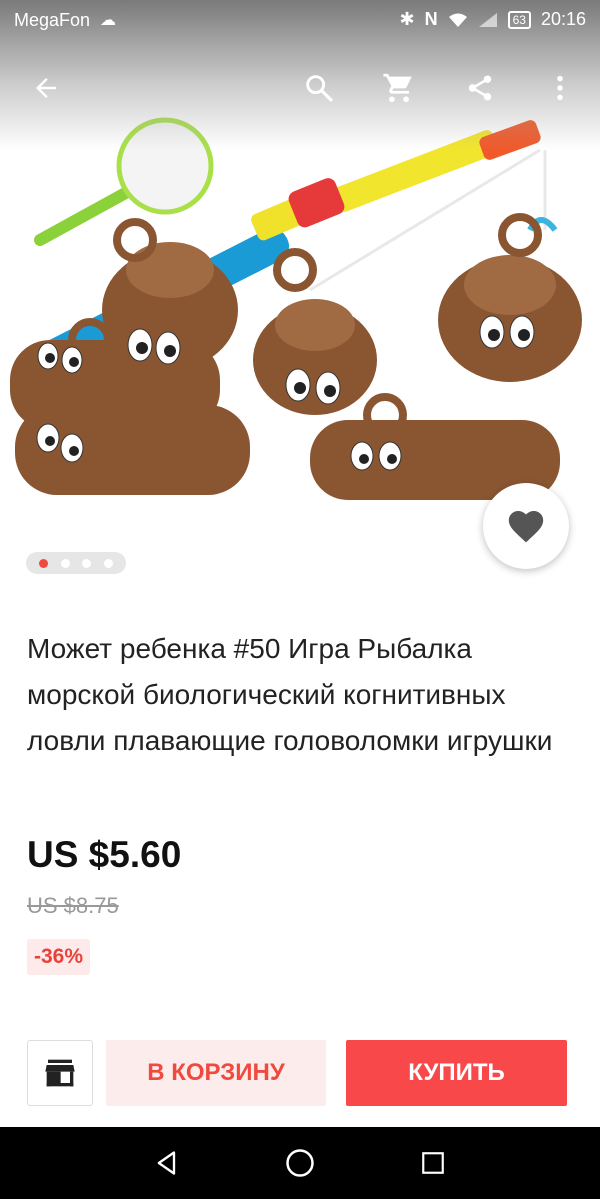 The image size is (600, 1199). I want to click on current-price: US $5.60, so click(104, 854).